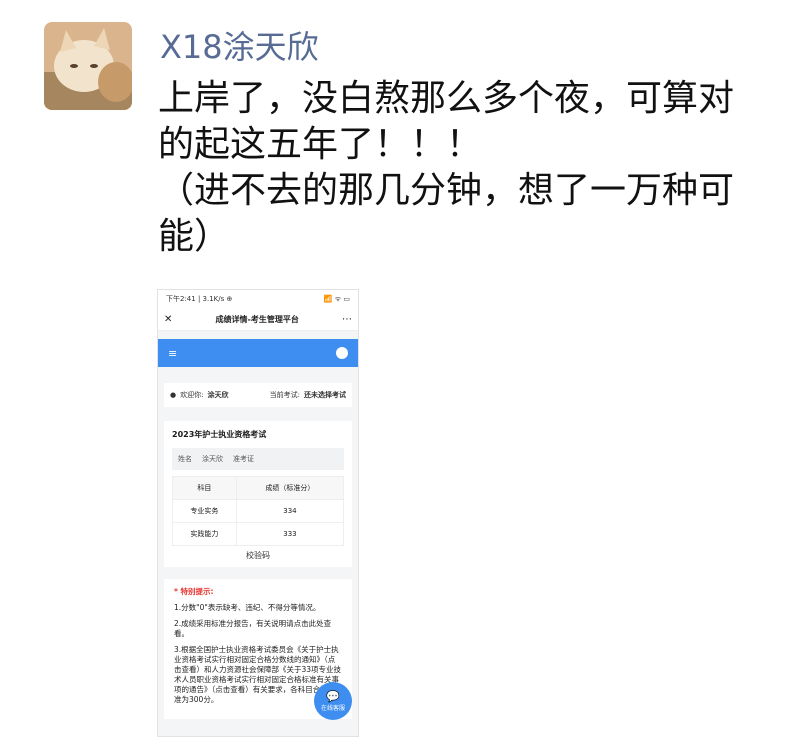  What do you see at coordinates (204, 534) in the screenshot?
I see `table-cell: 实践能力` at bounding box center [204, 534].